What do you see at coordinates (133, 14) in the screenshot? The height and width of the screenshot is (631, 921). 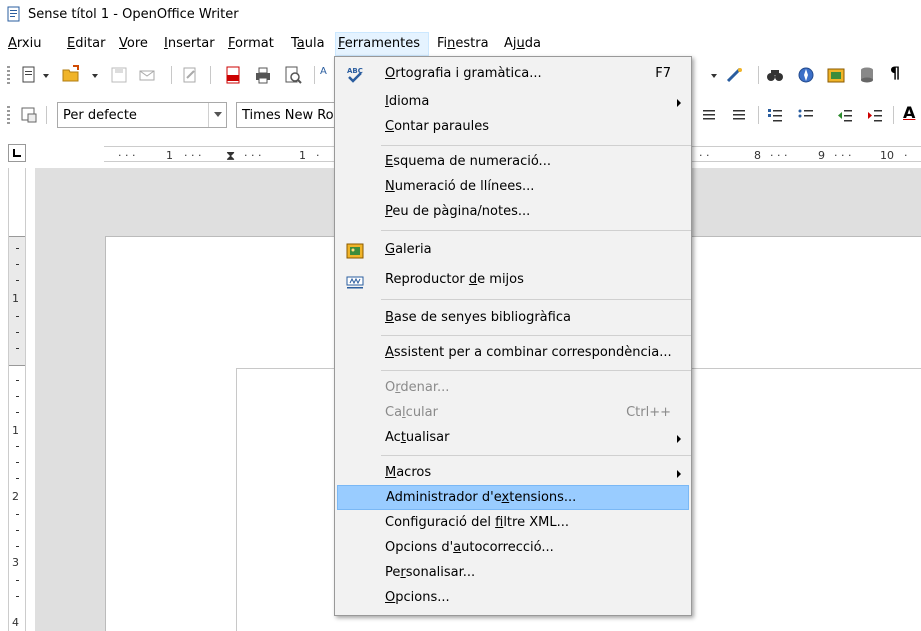 I see `window-title: Sense títol 1 - OpenOffice Writer` at bounding box center [133, 14].